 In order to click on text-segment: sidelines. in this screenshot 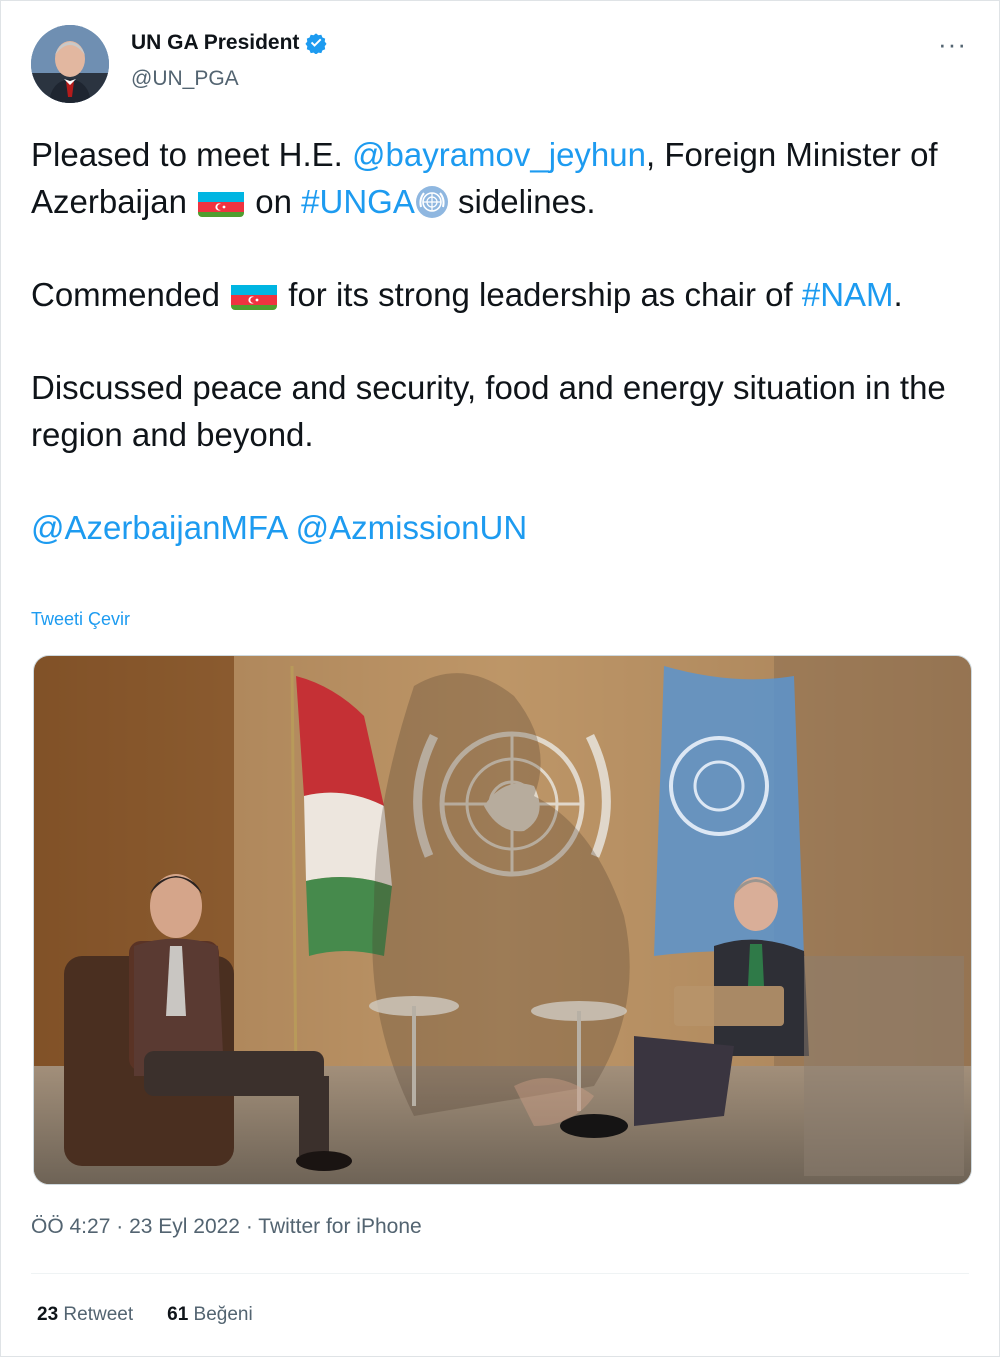, I will do `click(522, 201)`.